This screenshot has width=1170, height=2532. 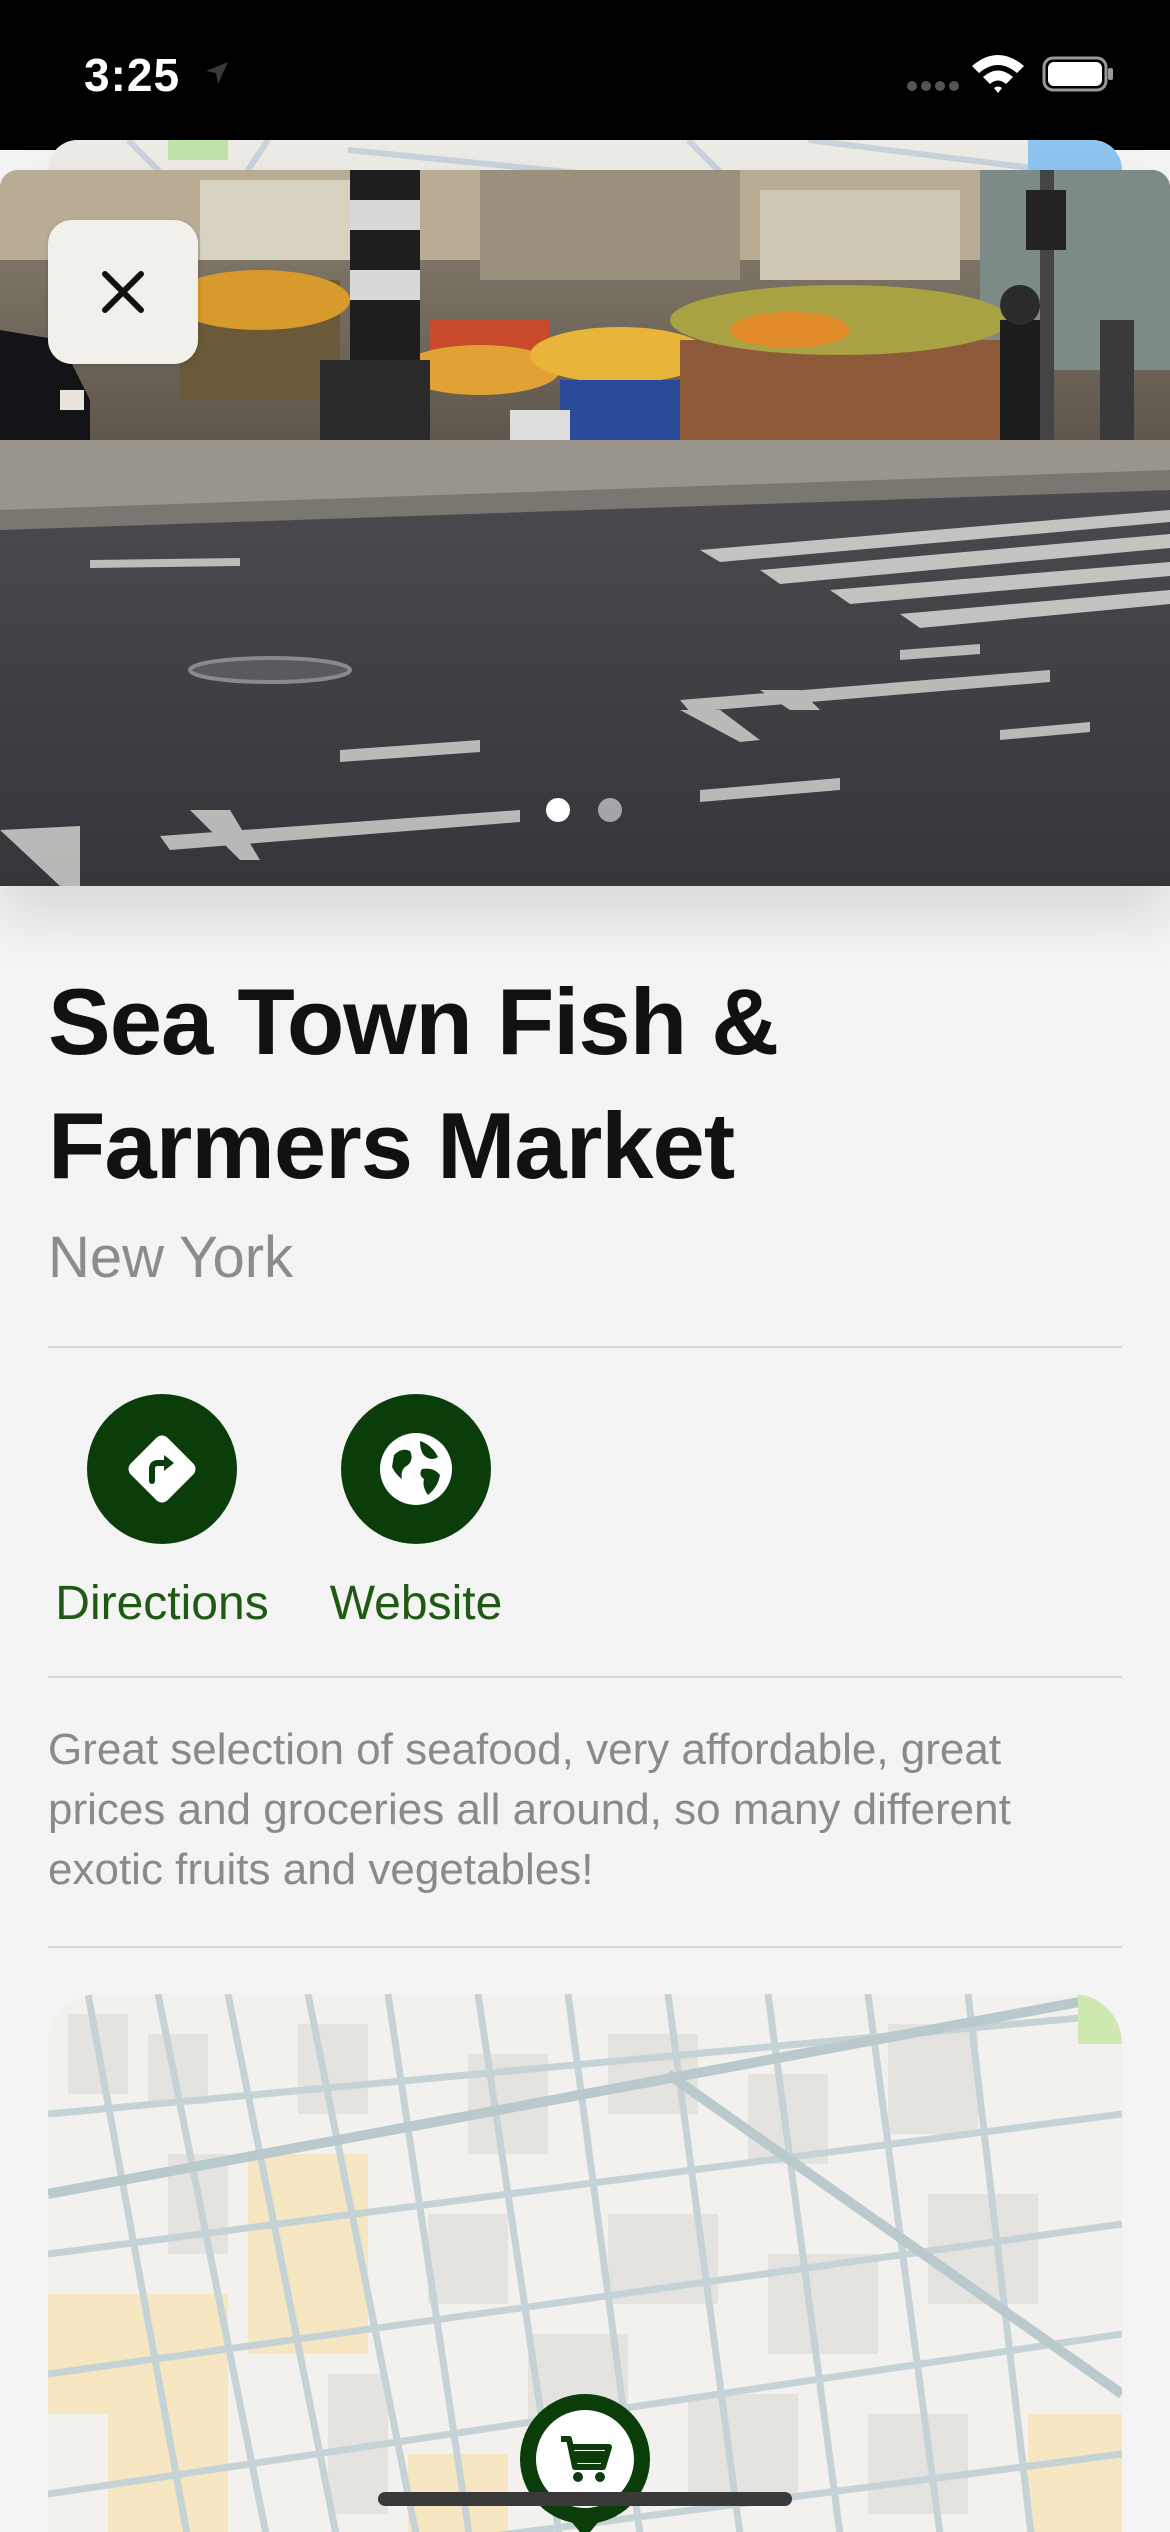 What do you see at coordinates (217, 73) in the screenshot?
I see `location-arrow-icon` at bounding box center [217, 73].